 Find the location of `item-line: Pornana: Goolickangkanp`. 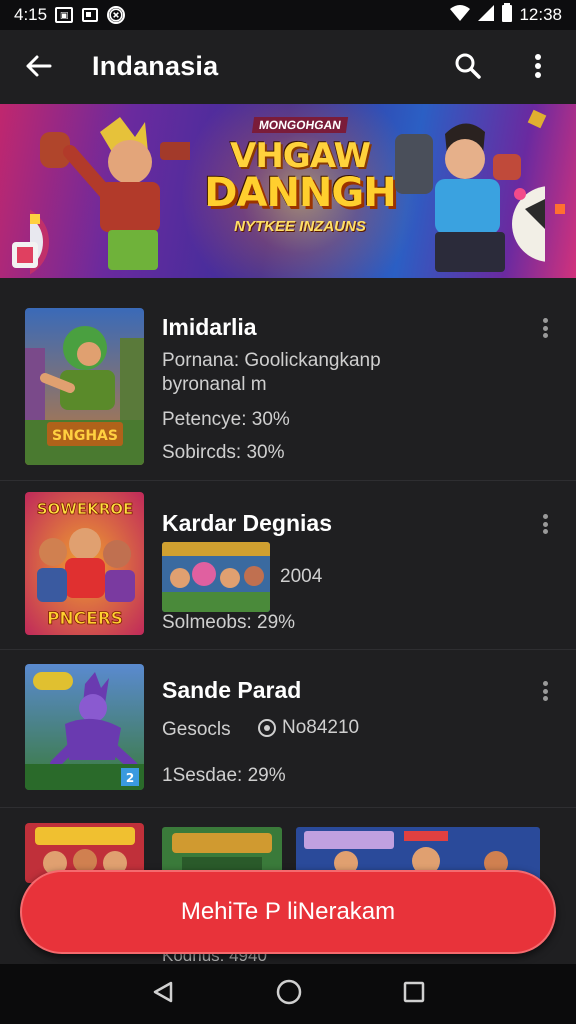

item-line: Pornana: Goolickangkanp is located at coordinates (271, 360).